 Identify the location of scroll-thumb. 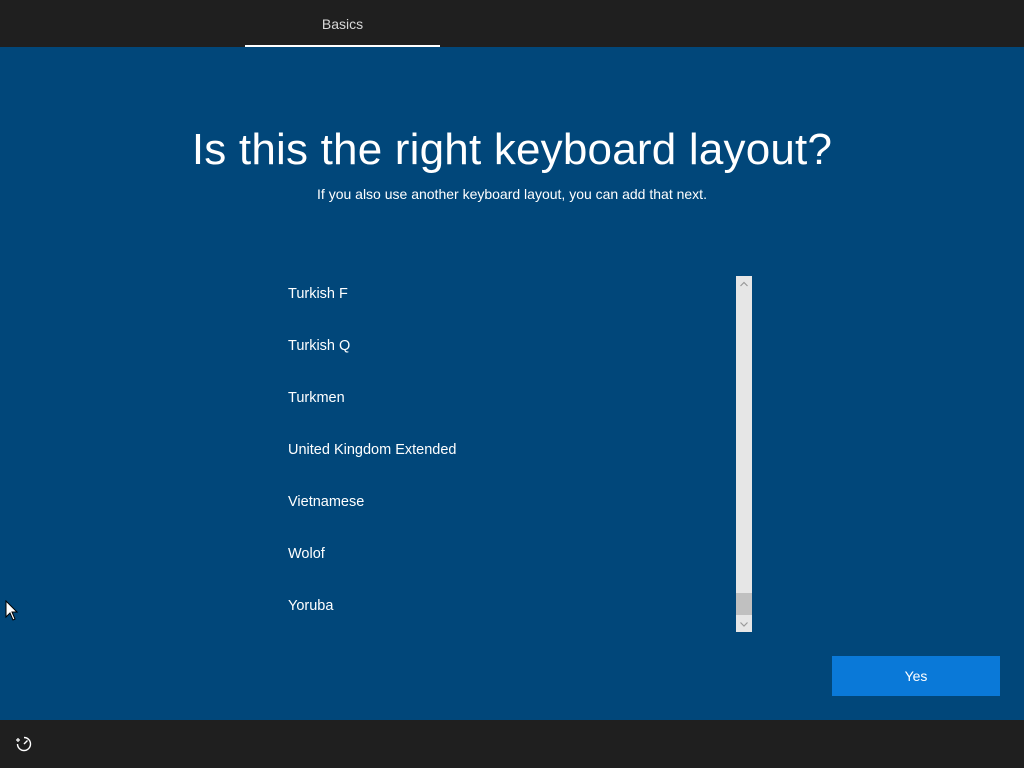
(744, 604).